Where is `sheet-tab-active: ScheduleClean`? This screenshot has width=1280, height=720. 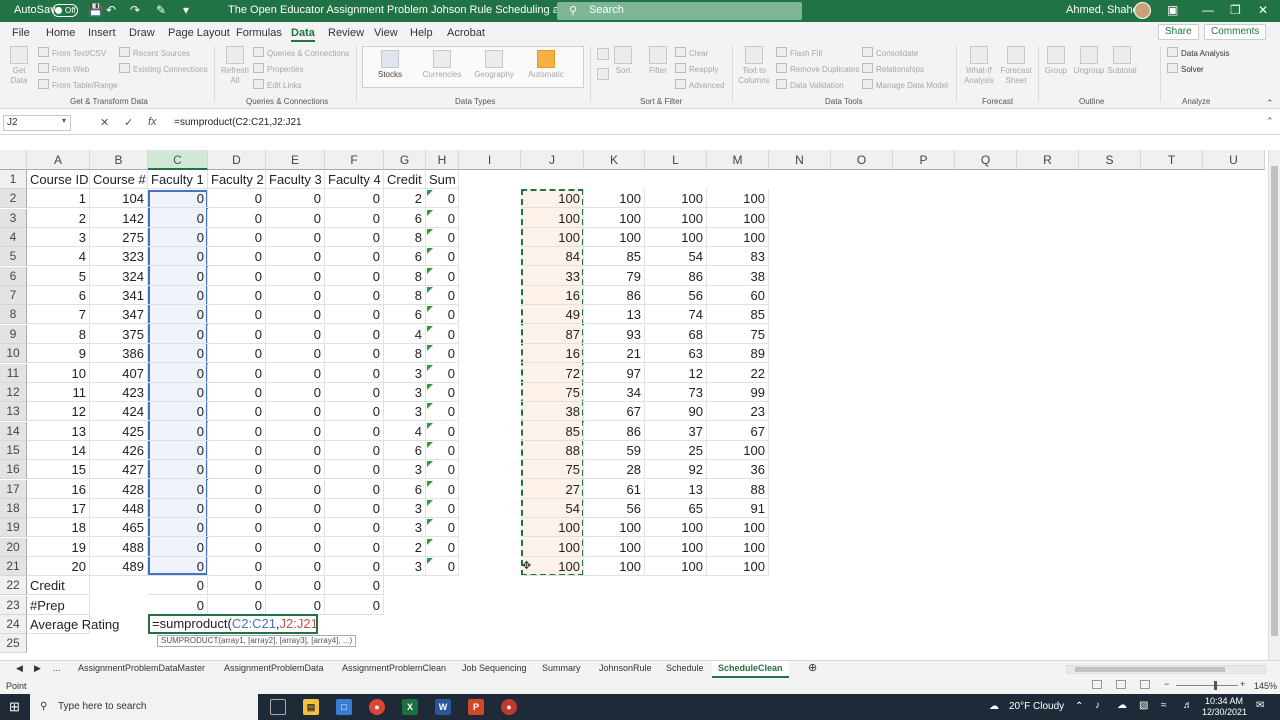 sheet-tab-active: ScheduleClean is located at coordinates (750, 669).